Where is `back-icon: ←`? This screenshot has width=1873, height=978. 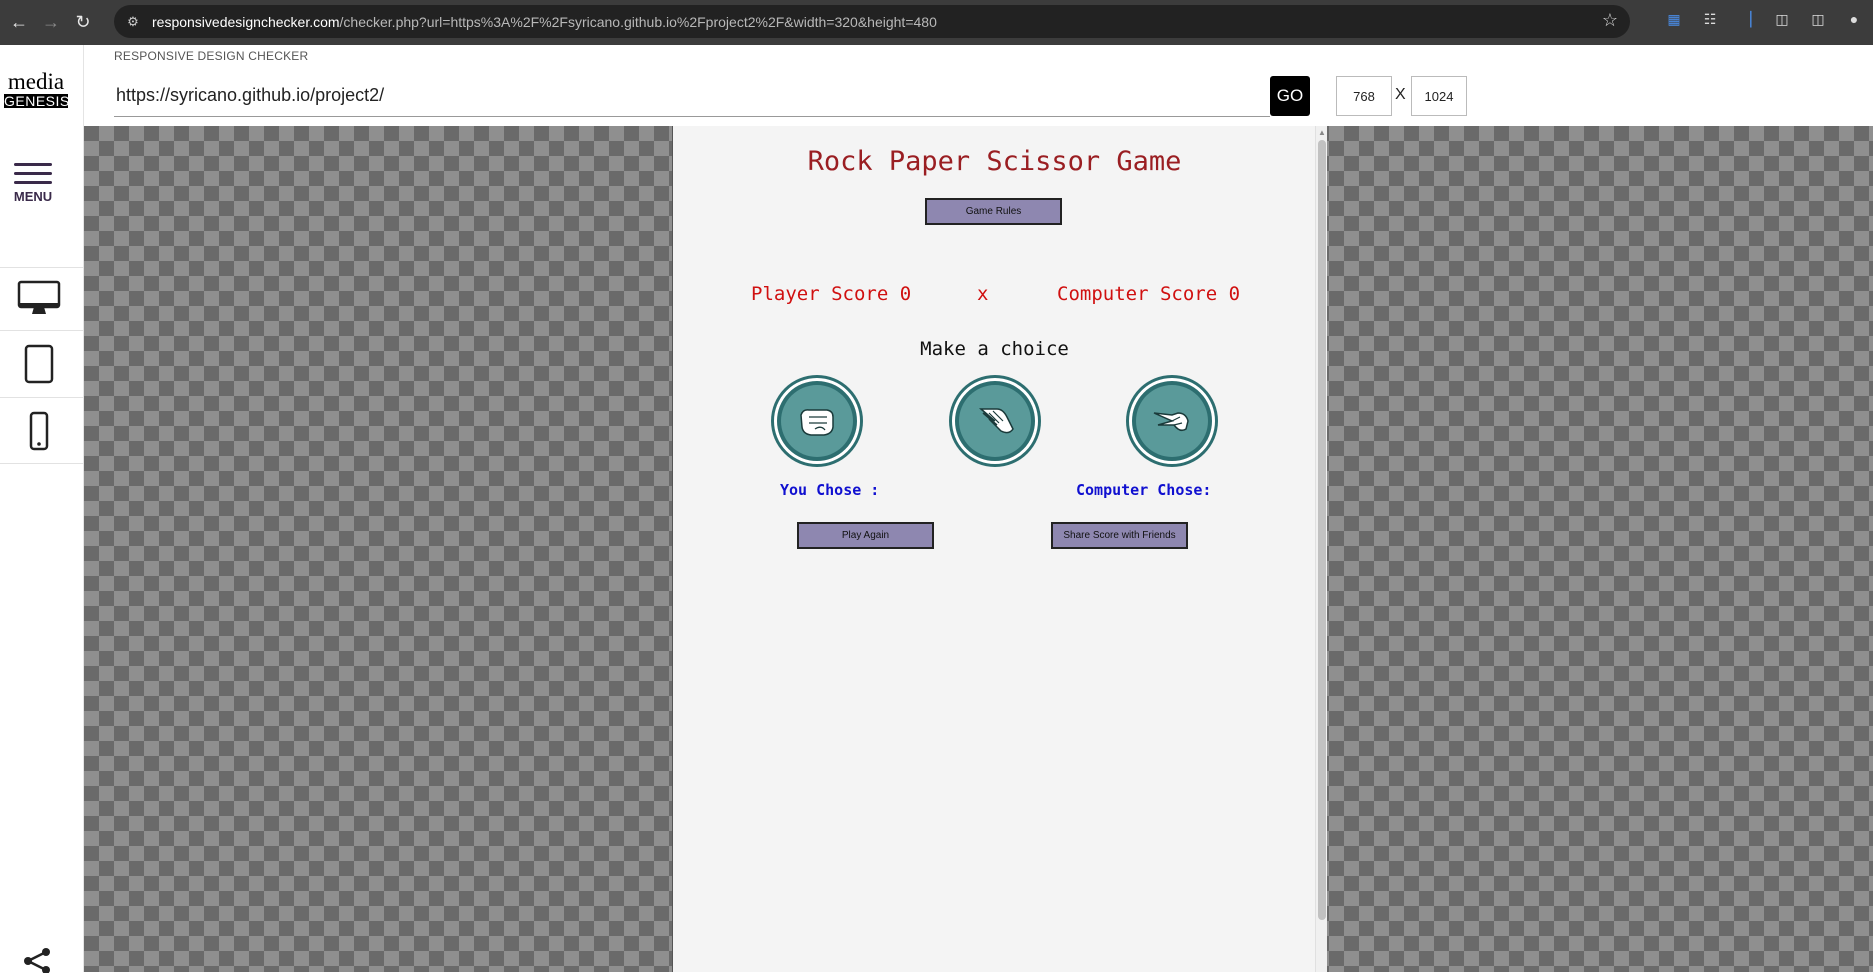 back-icon: ← is located at coordinates (19, 23).